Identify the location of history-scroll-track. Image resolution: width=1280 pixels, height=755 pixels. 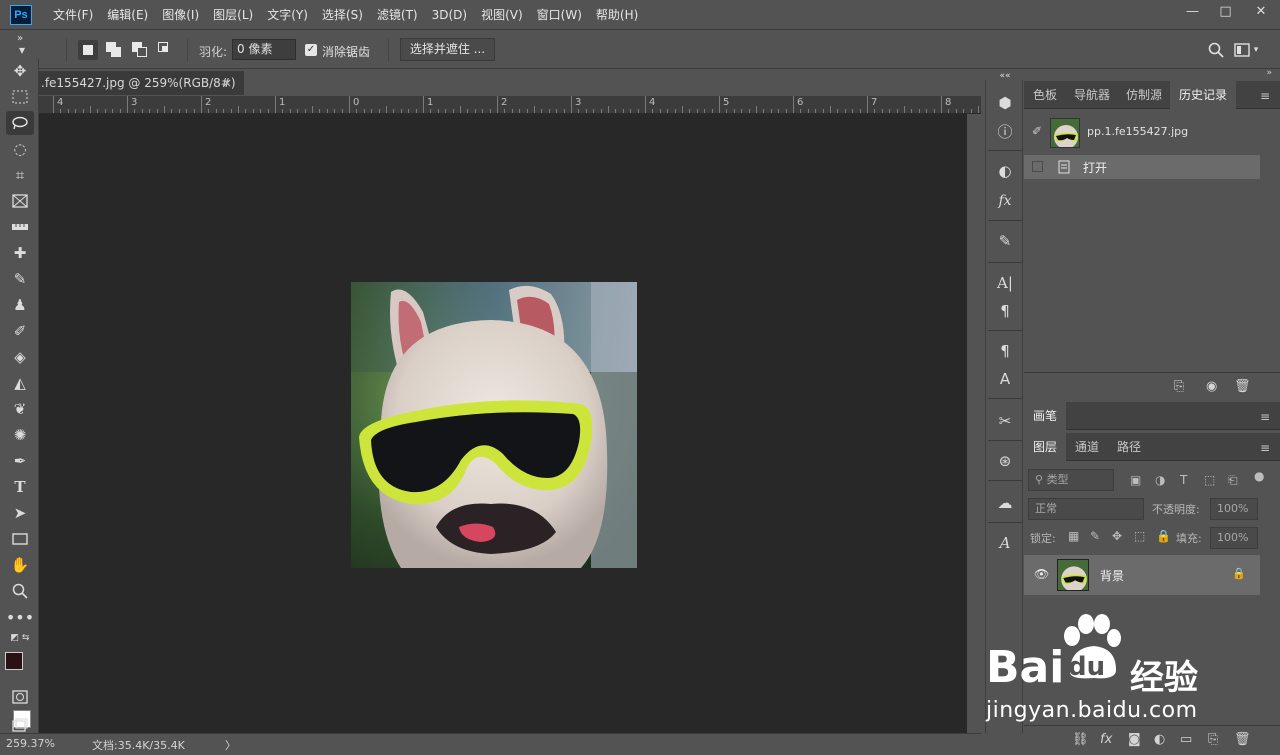
(1270, 240).